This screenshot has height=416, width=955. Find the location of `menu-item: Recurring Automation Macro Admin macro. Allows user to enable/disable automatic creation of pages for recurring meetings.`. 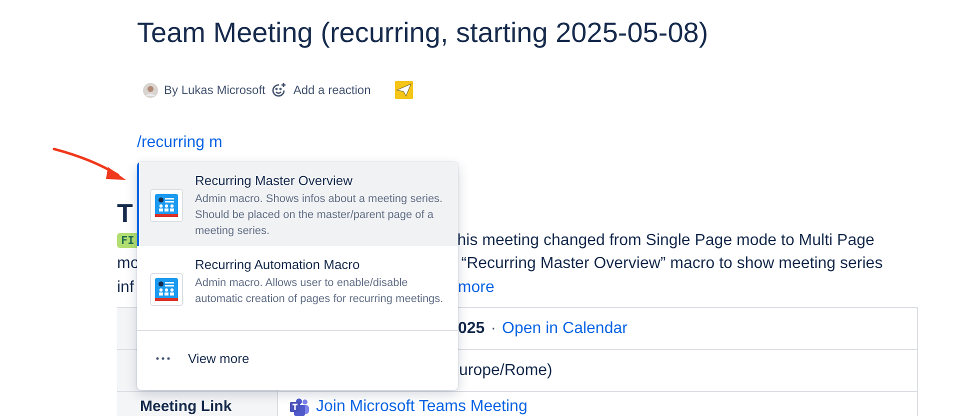

menu-item: Recurring Automation Macro Admin macro. Allows user to enable/disable automatic creation of pages for recurring meetings. is located at coordinates (297, 288).